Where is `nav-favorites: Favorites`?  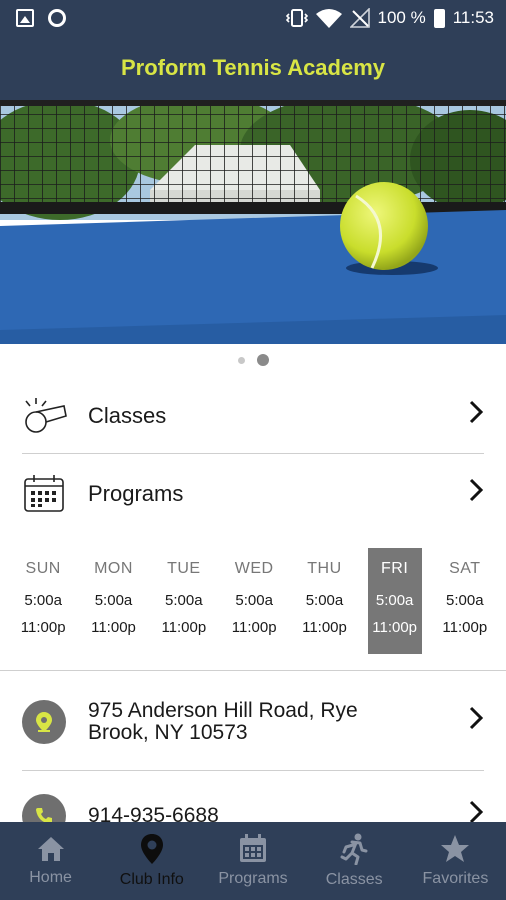
nav-favorites: Favorites is located at coordinates (455, 861).